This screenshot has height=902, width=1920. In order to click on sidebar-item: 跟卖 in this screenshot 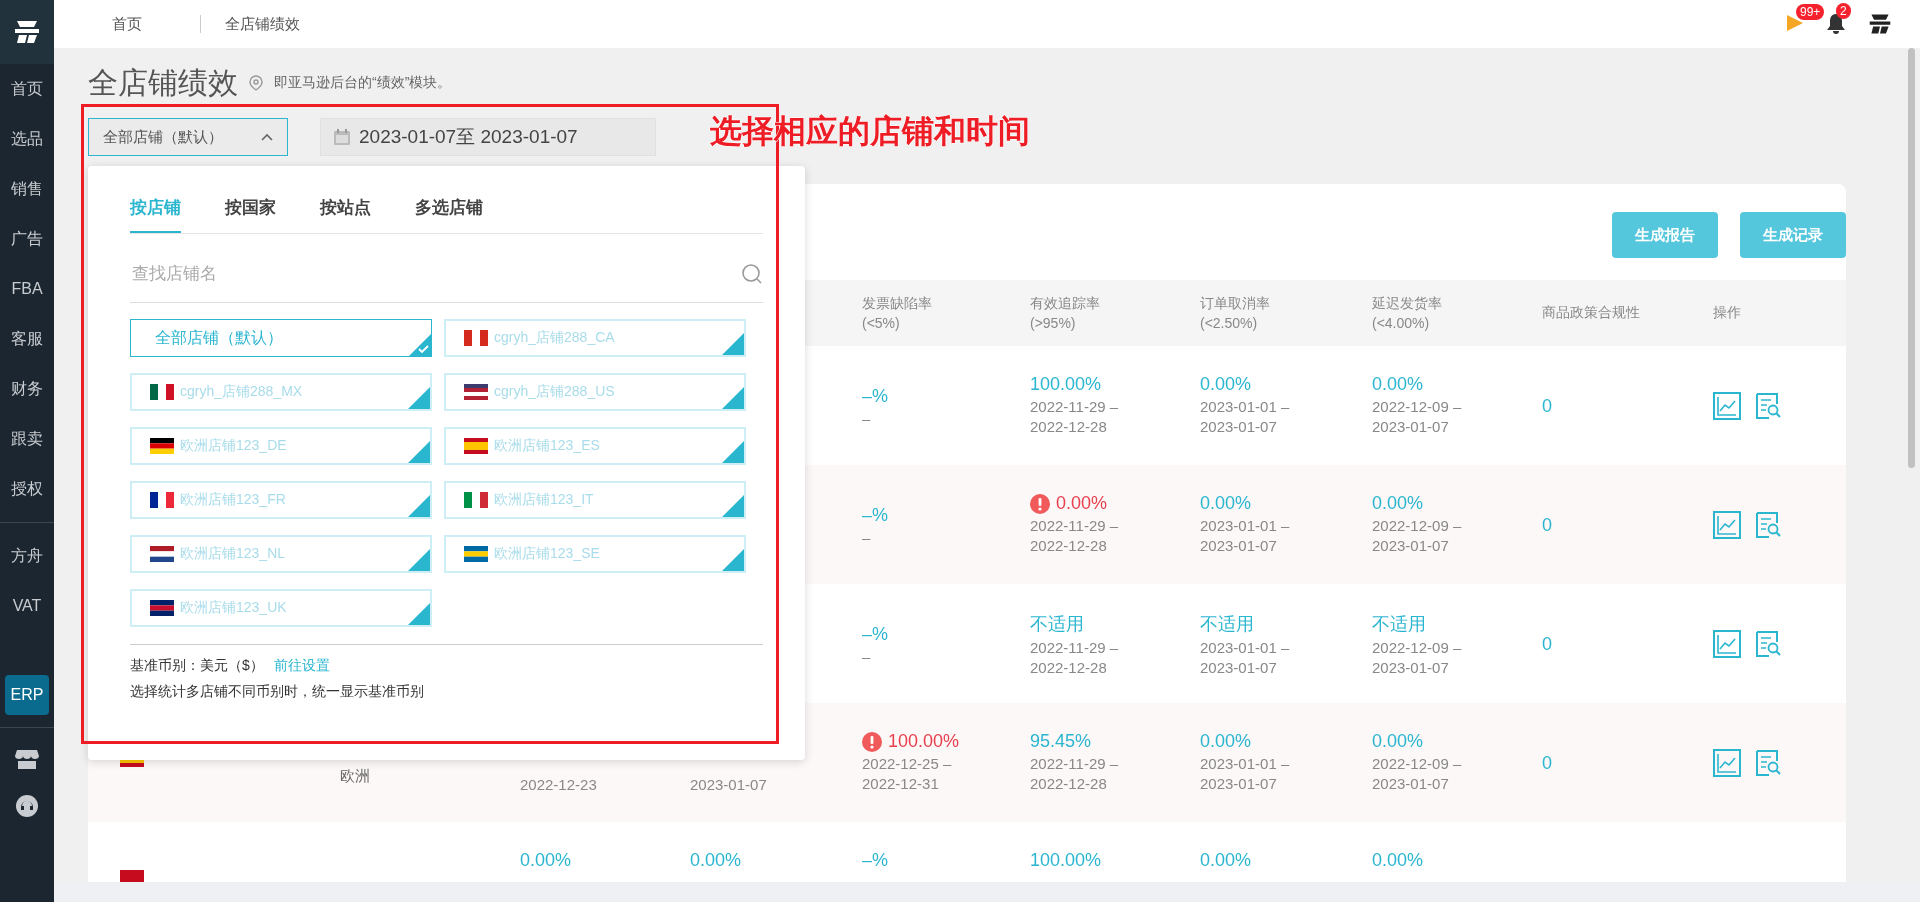, I will do `click(27, 439)`.